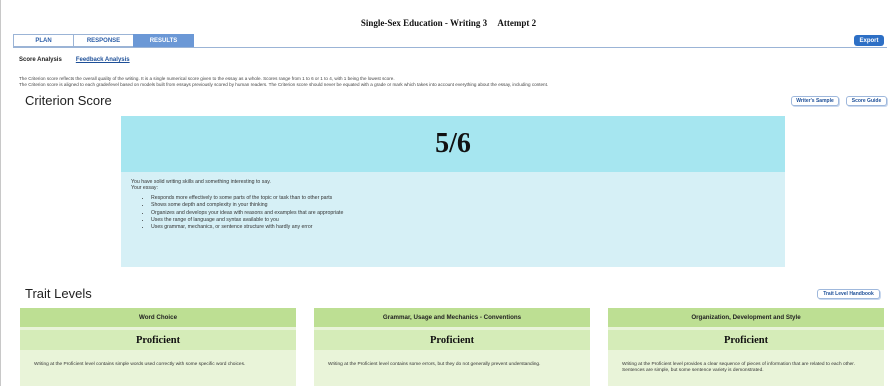 This screenshot has height=386, width=895. Describe the element at coordinates (848, 294) in the screenshot. I see `trait-level-handbook-button: Trait Level Handbook` at that location.